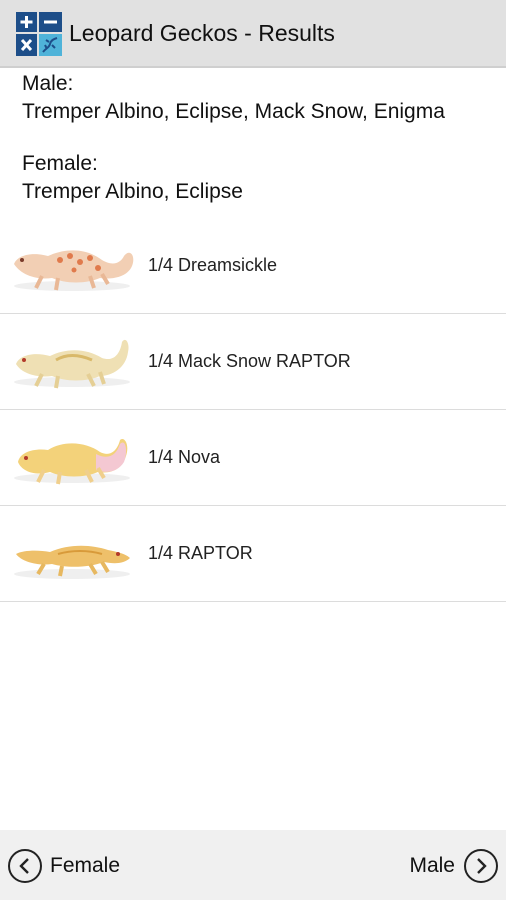  Describe the element at coordinates (432, 865) in the screenshot. I see `next-label: Male` at that location.